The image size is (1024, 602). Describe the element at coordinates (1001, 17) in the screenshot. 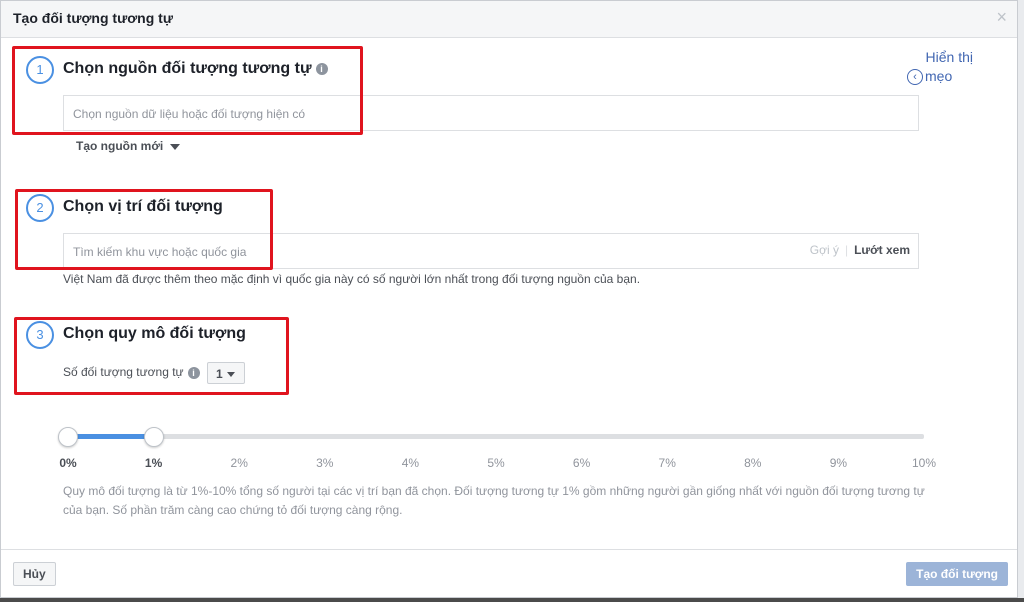

I see `close-icon: ×` at that location.